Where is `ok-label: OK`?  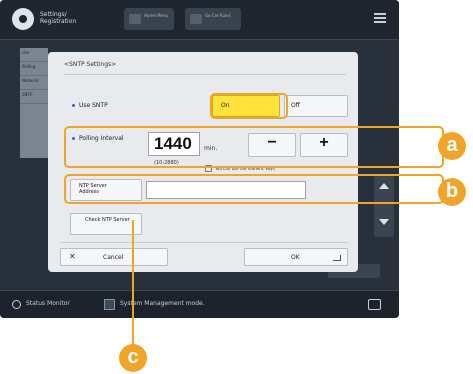
ok-label: OK is located at coordinates (295, 257).